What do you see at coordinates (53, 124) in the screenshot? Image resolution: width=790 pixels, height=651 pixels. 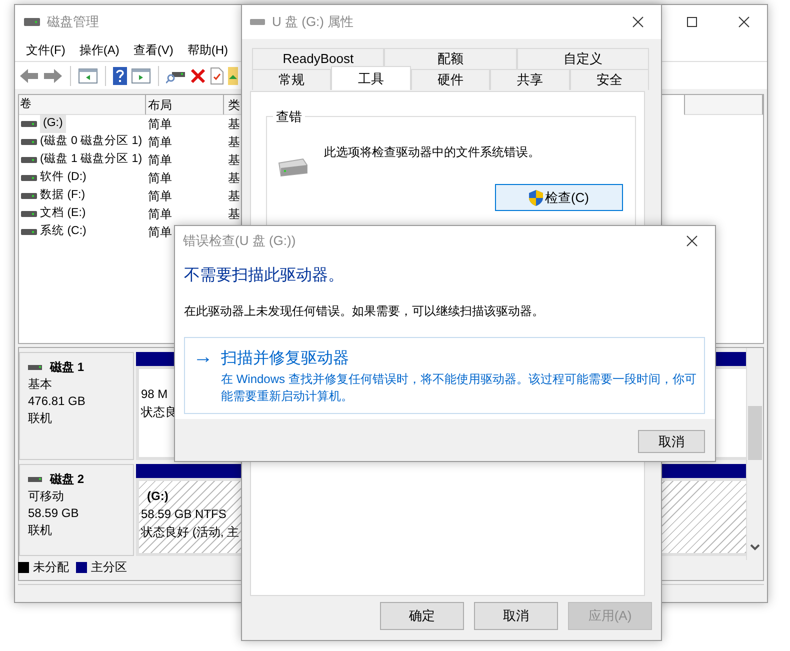 I see `volume-name: (G:)` at bounding box center [53, 124].